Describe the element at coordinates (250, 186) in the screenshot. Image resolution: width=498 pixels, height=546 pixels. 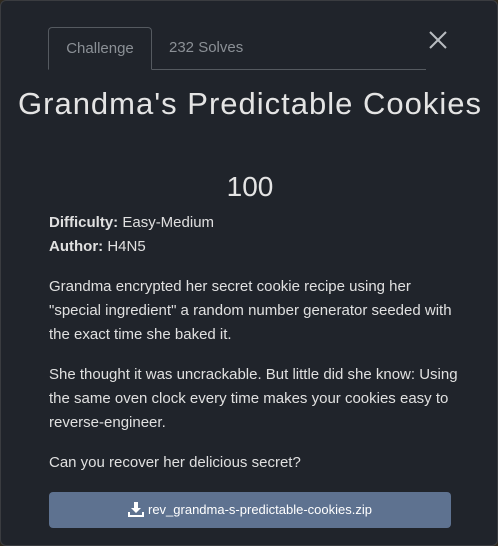
I see `challenge-points: 100` at that location.